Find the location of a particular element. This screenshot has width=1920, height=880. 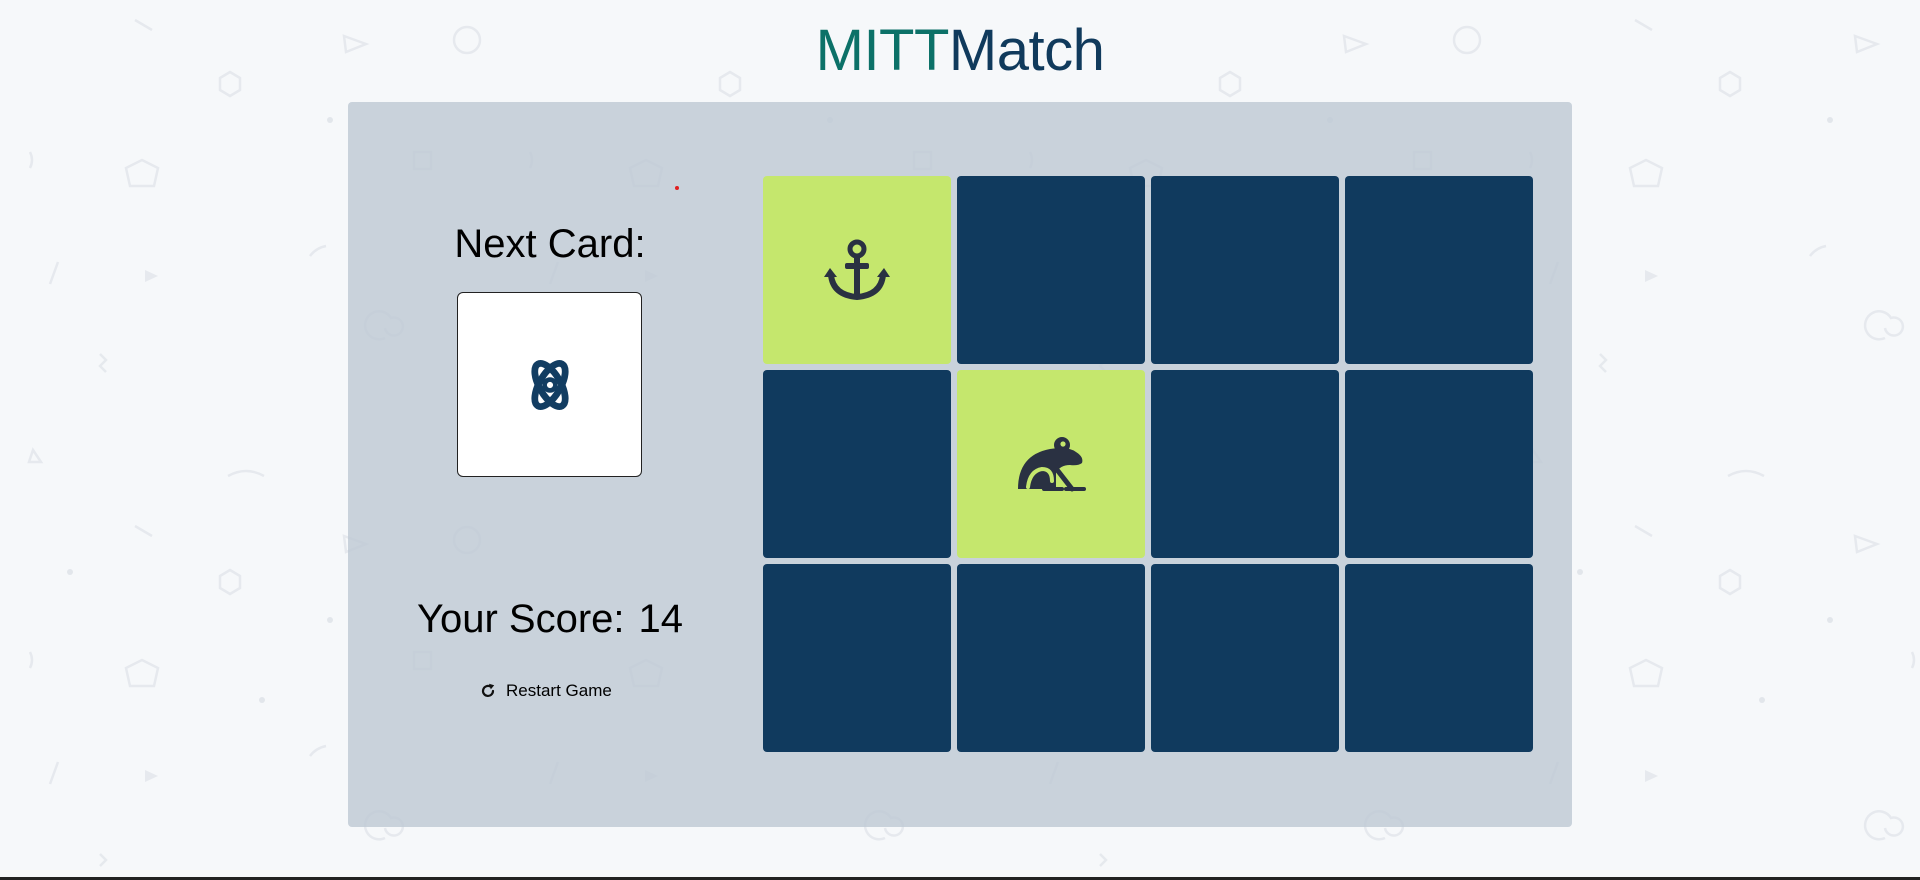

app-title-part2: Match is located at coordinates (1026, 50).